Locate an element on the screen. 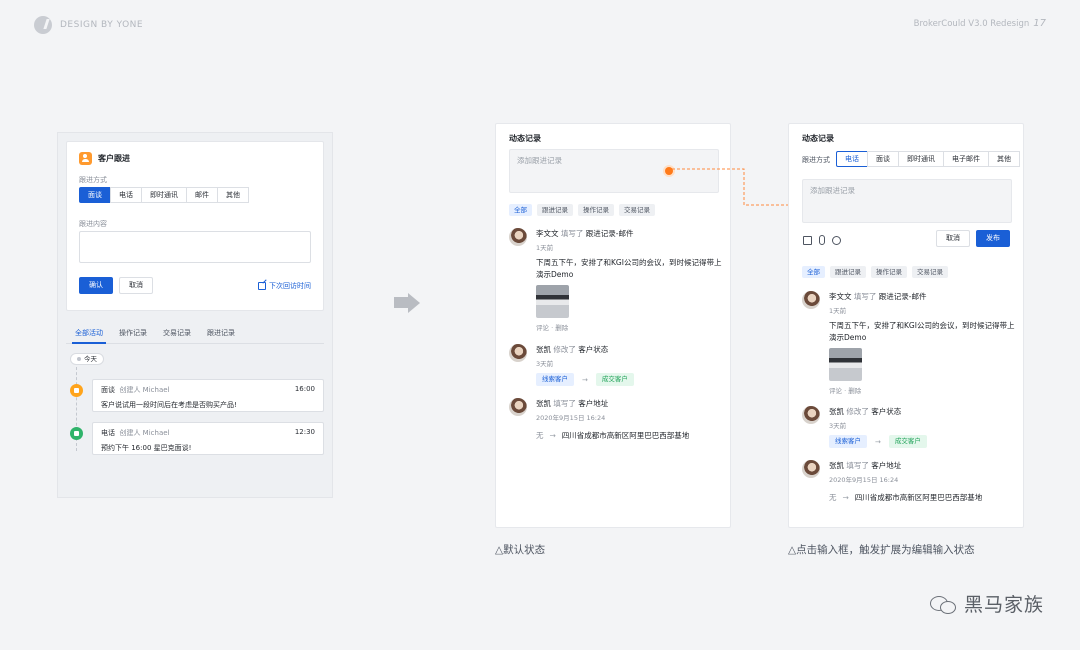  input-placeholder: 添加跟进记录 is located at coordinates (539, 160).